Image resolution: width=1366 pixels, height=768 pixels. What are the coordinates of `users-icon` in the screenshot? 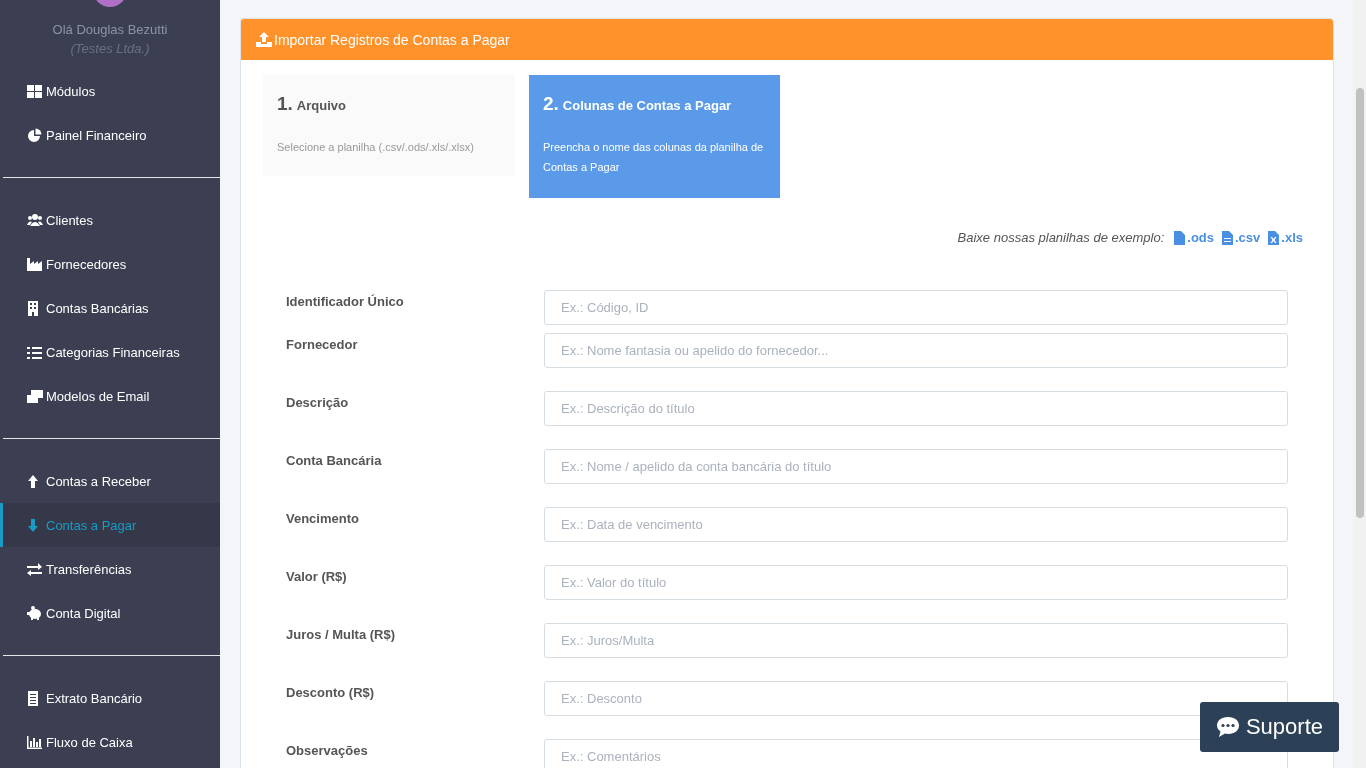 It's located at (35, 220).